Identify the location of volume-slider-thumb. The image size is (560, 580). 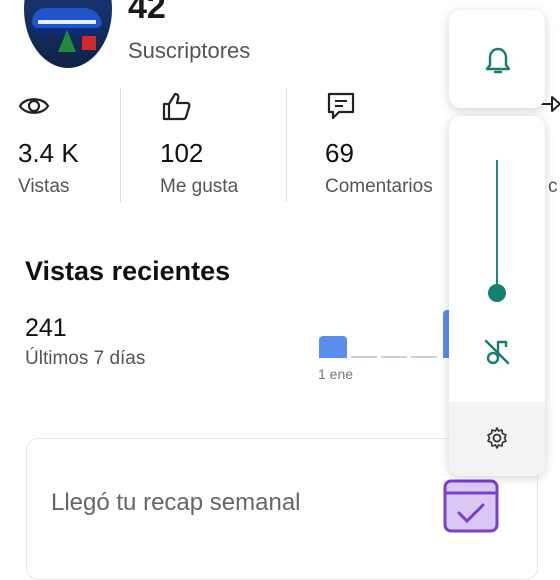
(497, 293).